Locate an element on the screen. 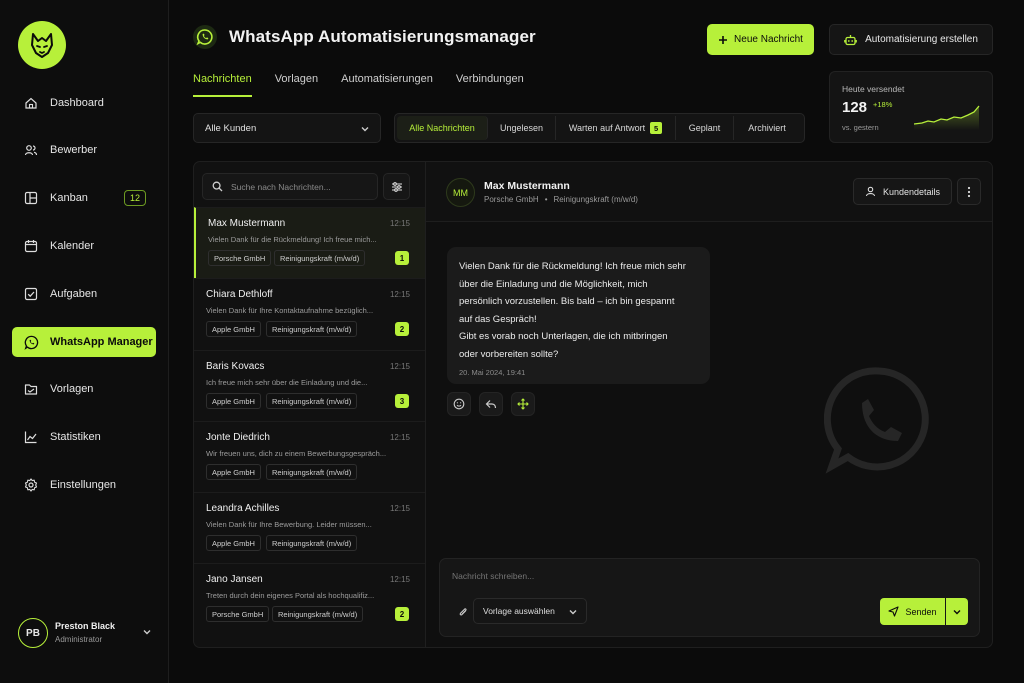 The width and height of the screenshot is (1024, 683). chat-role: Reinigungskraft (m/w/d) is located at coordinates (595, 199).